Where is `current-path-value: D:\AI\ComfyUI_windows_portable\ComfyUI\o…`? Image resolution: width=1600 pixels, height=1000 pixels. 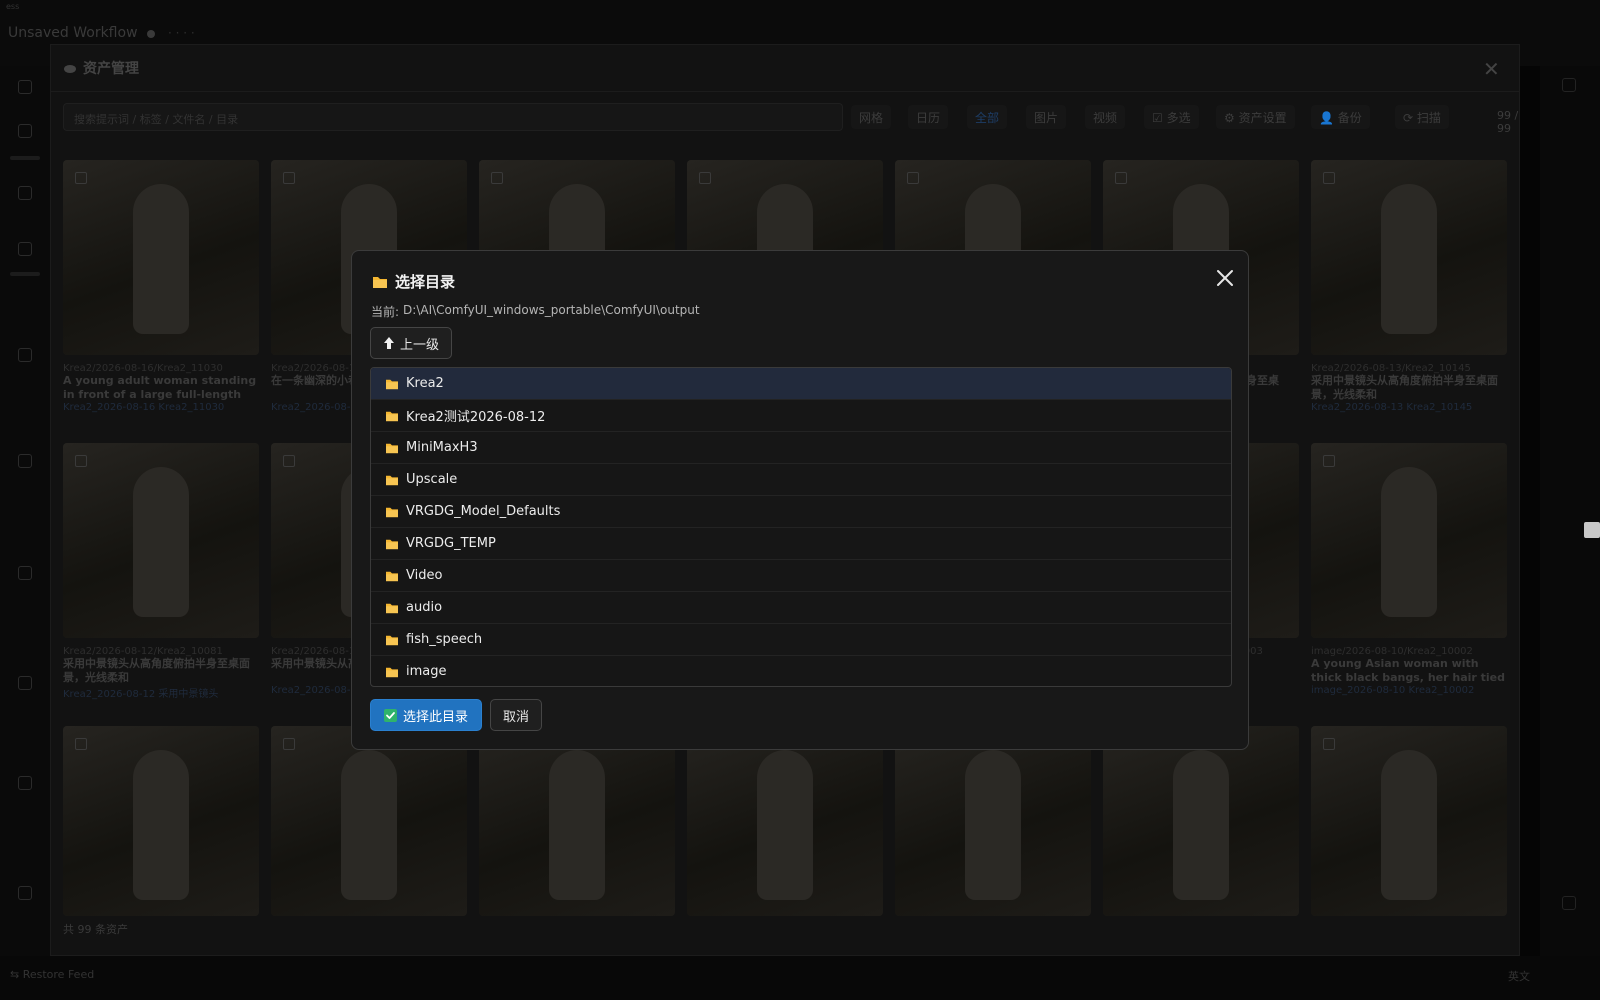 current-path-value: D:\AI\ComfyUI_windows_portable\ComfyUI\o… is located at coordinates (551, 310).